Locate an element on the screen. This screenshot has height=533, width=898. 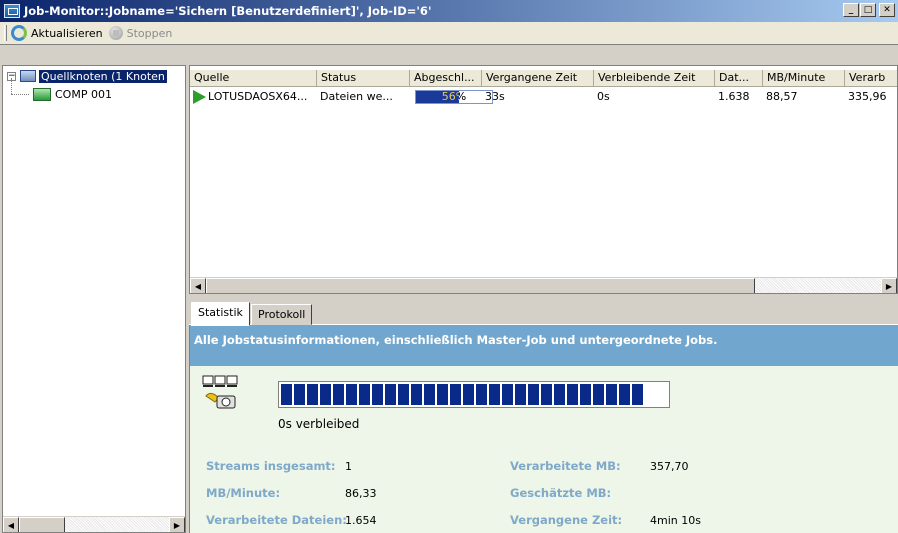
processed-mb-value: 357,70 is located at coordinates (669, 466).